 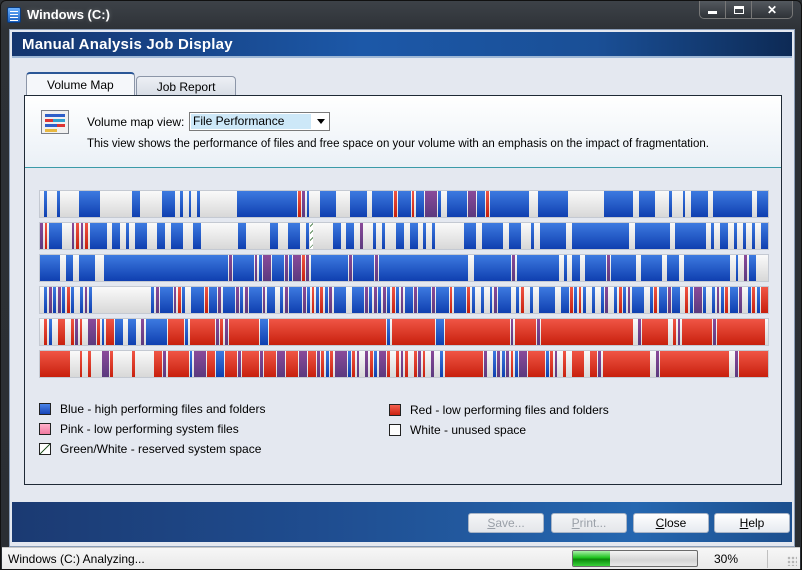 I want to click on dropdown-value: File Performance, so click(x=251, y=121).